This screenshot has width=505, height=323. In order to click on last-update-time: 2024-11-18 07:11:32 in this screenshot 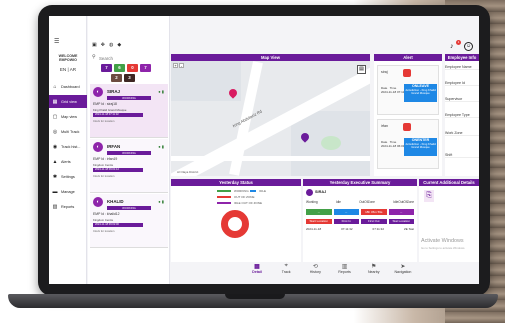, I will do `click(118, 115)`.